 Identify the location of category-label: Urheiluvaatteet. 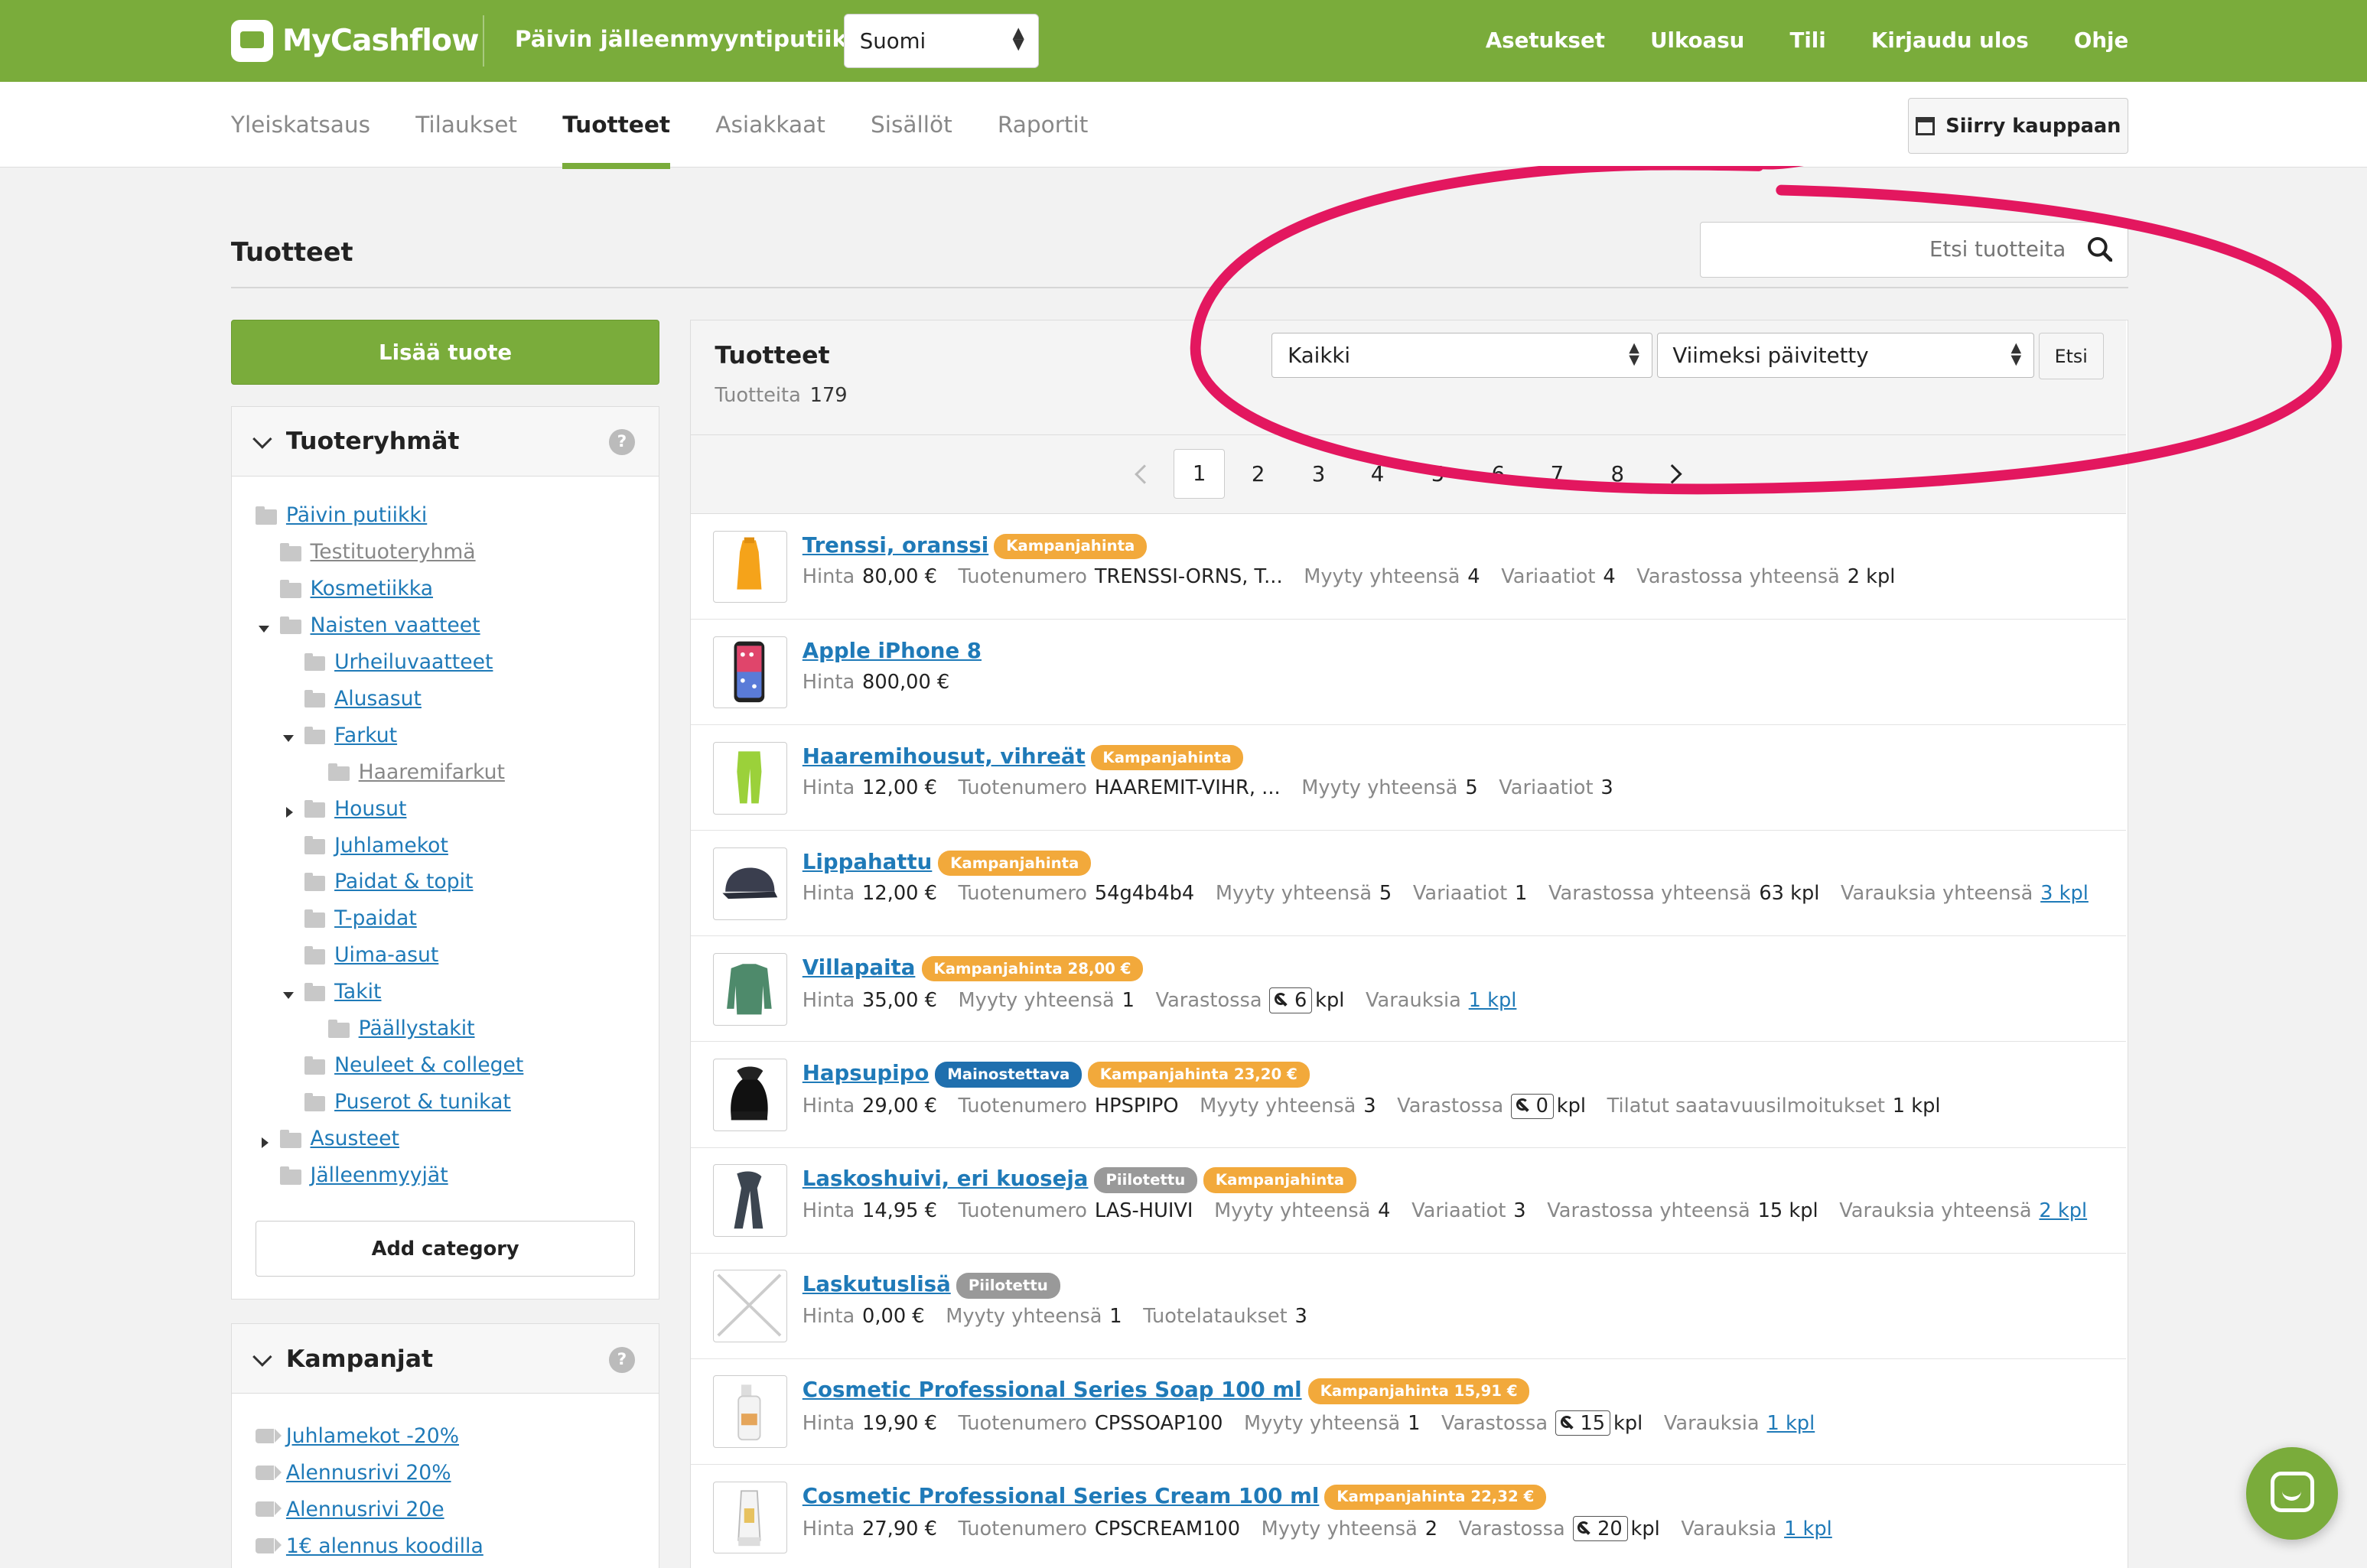
(413, 662).